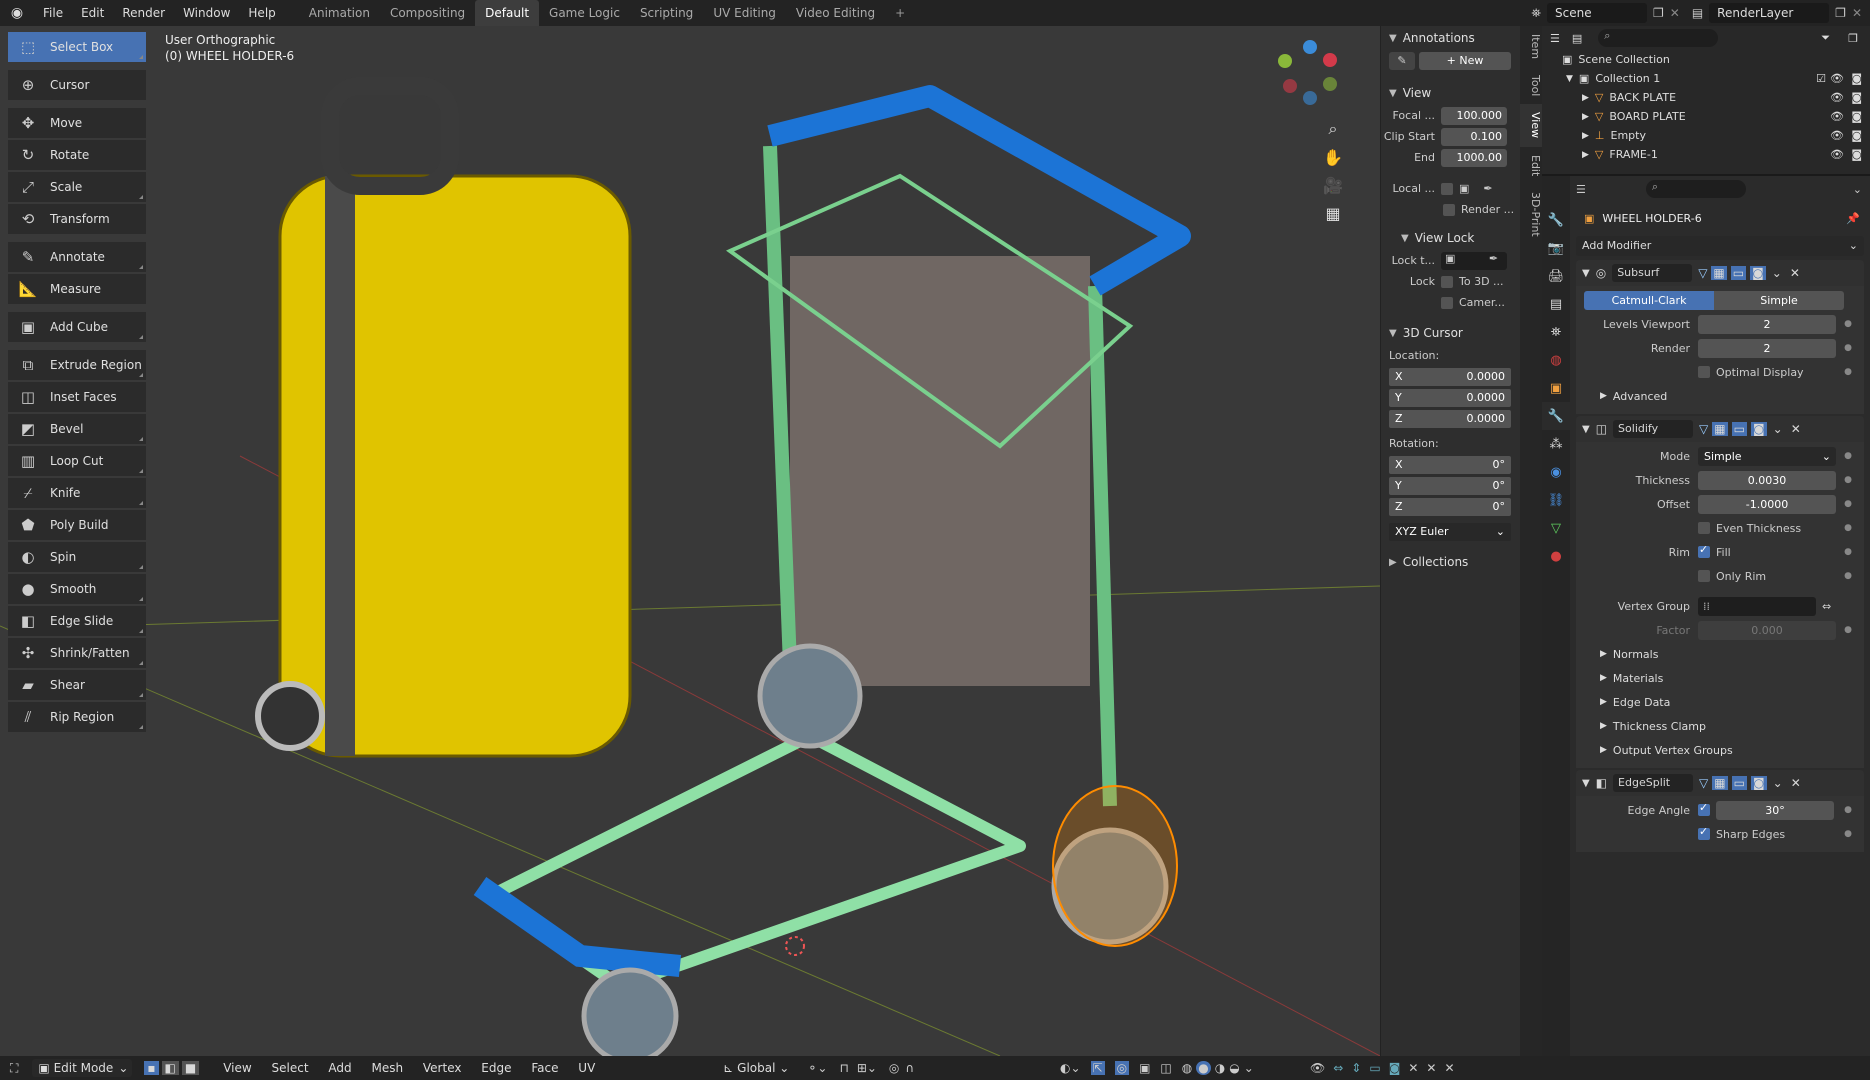  Describe the element at coordinates (1531, 214) in the screenshot. I see `tab-3d-print: 3D-Print` at that location.